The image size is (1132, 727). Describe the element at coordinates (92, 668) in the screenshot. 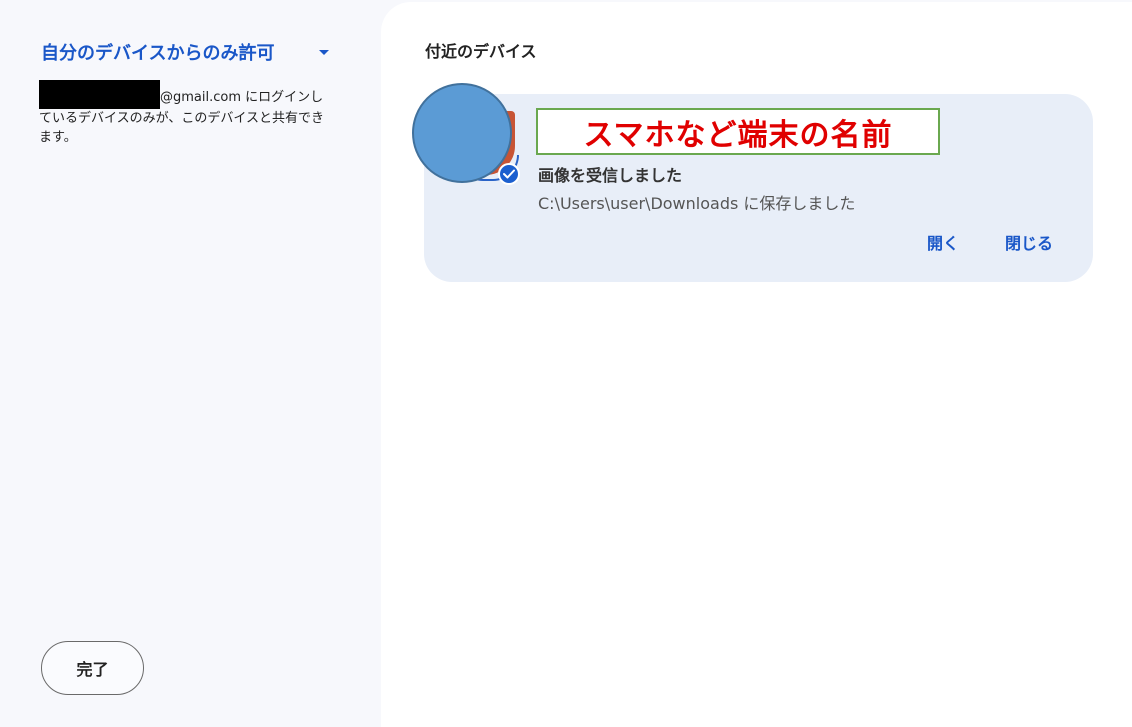

I see `done-button: 完了` at that location.